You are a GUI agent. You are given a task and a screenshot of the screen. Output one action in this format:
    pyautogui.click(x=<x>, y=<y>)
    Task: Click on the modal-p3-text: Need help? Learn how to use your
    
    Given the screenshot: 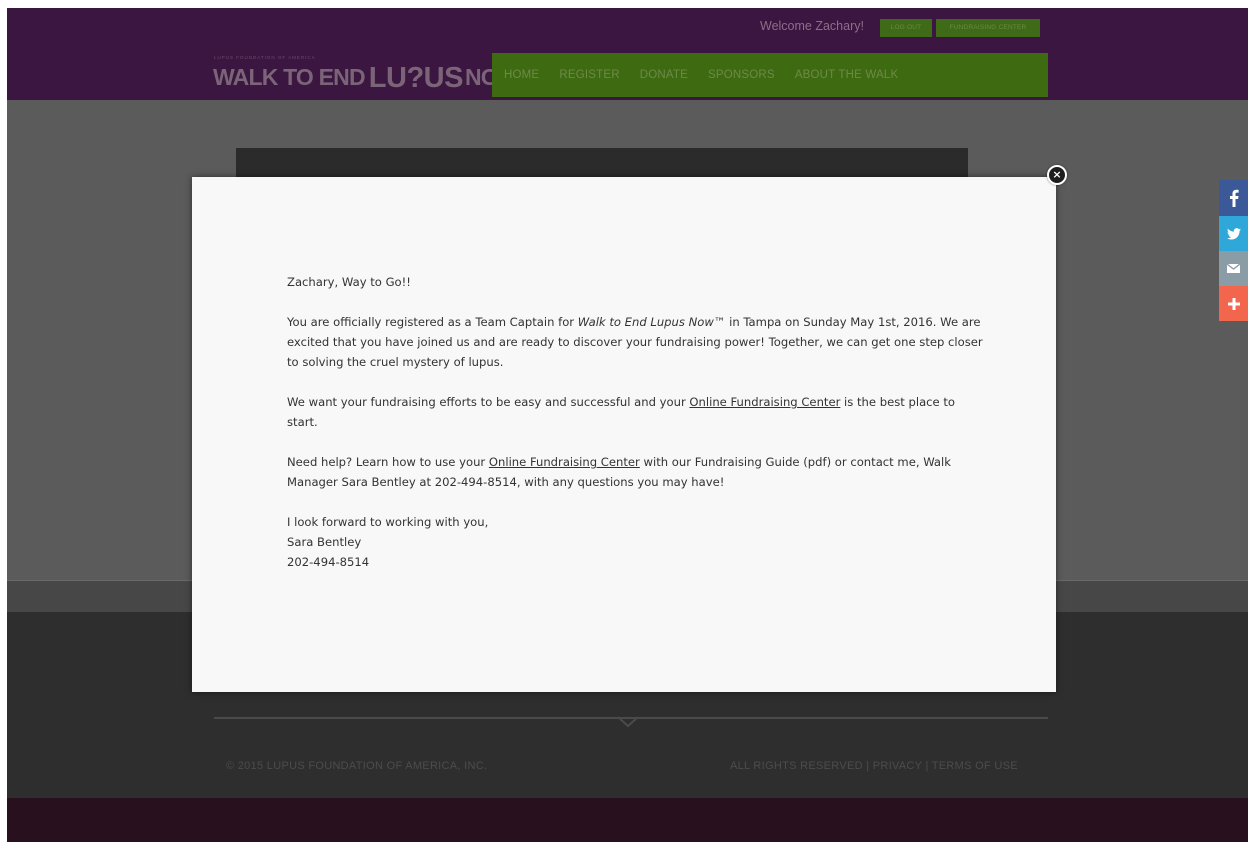 What is the action you would take?
    pyautogui.click(x=388, y=462)
    